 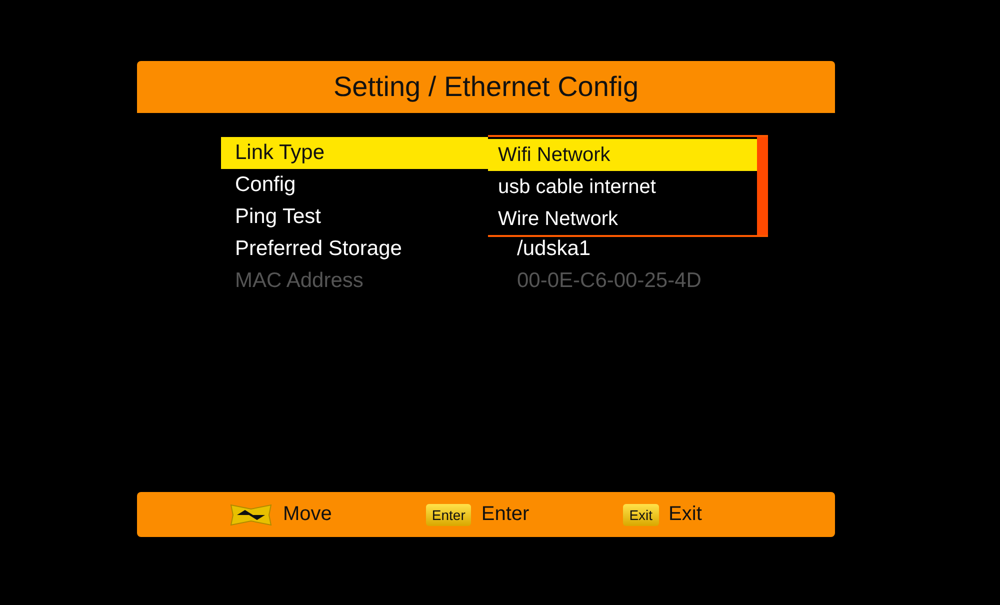 I want to click on key-label: Enter, so click(x=449, y=515).